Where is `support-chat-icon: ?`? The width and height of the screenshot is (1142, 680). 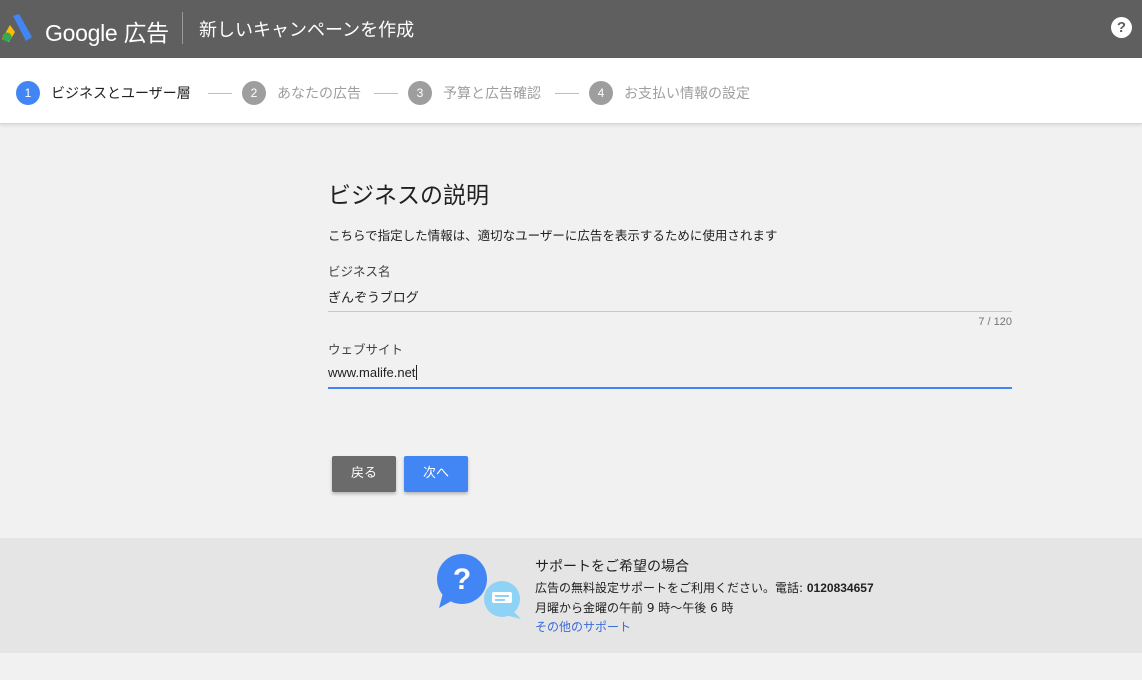
support-chat-icon: ? is located at coordinates (479, 586).